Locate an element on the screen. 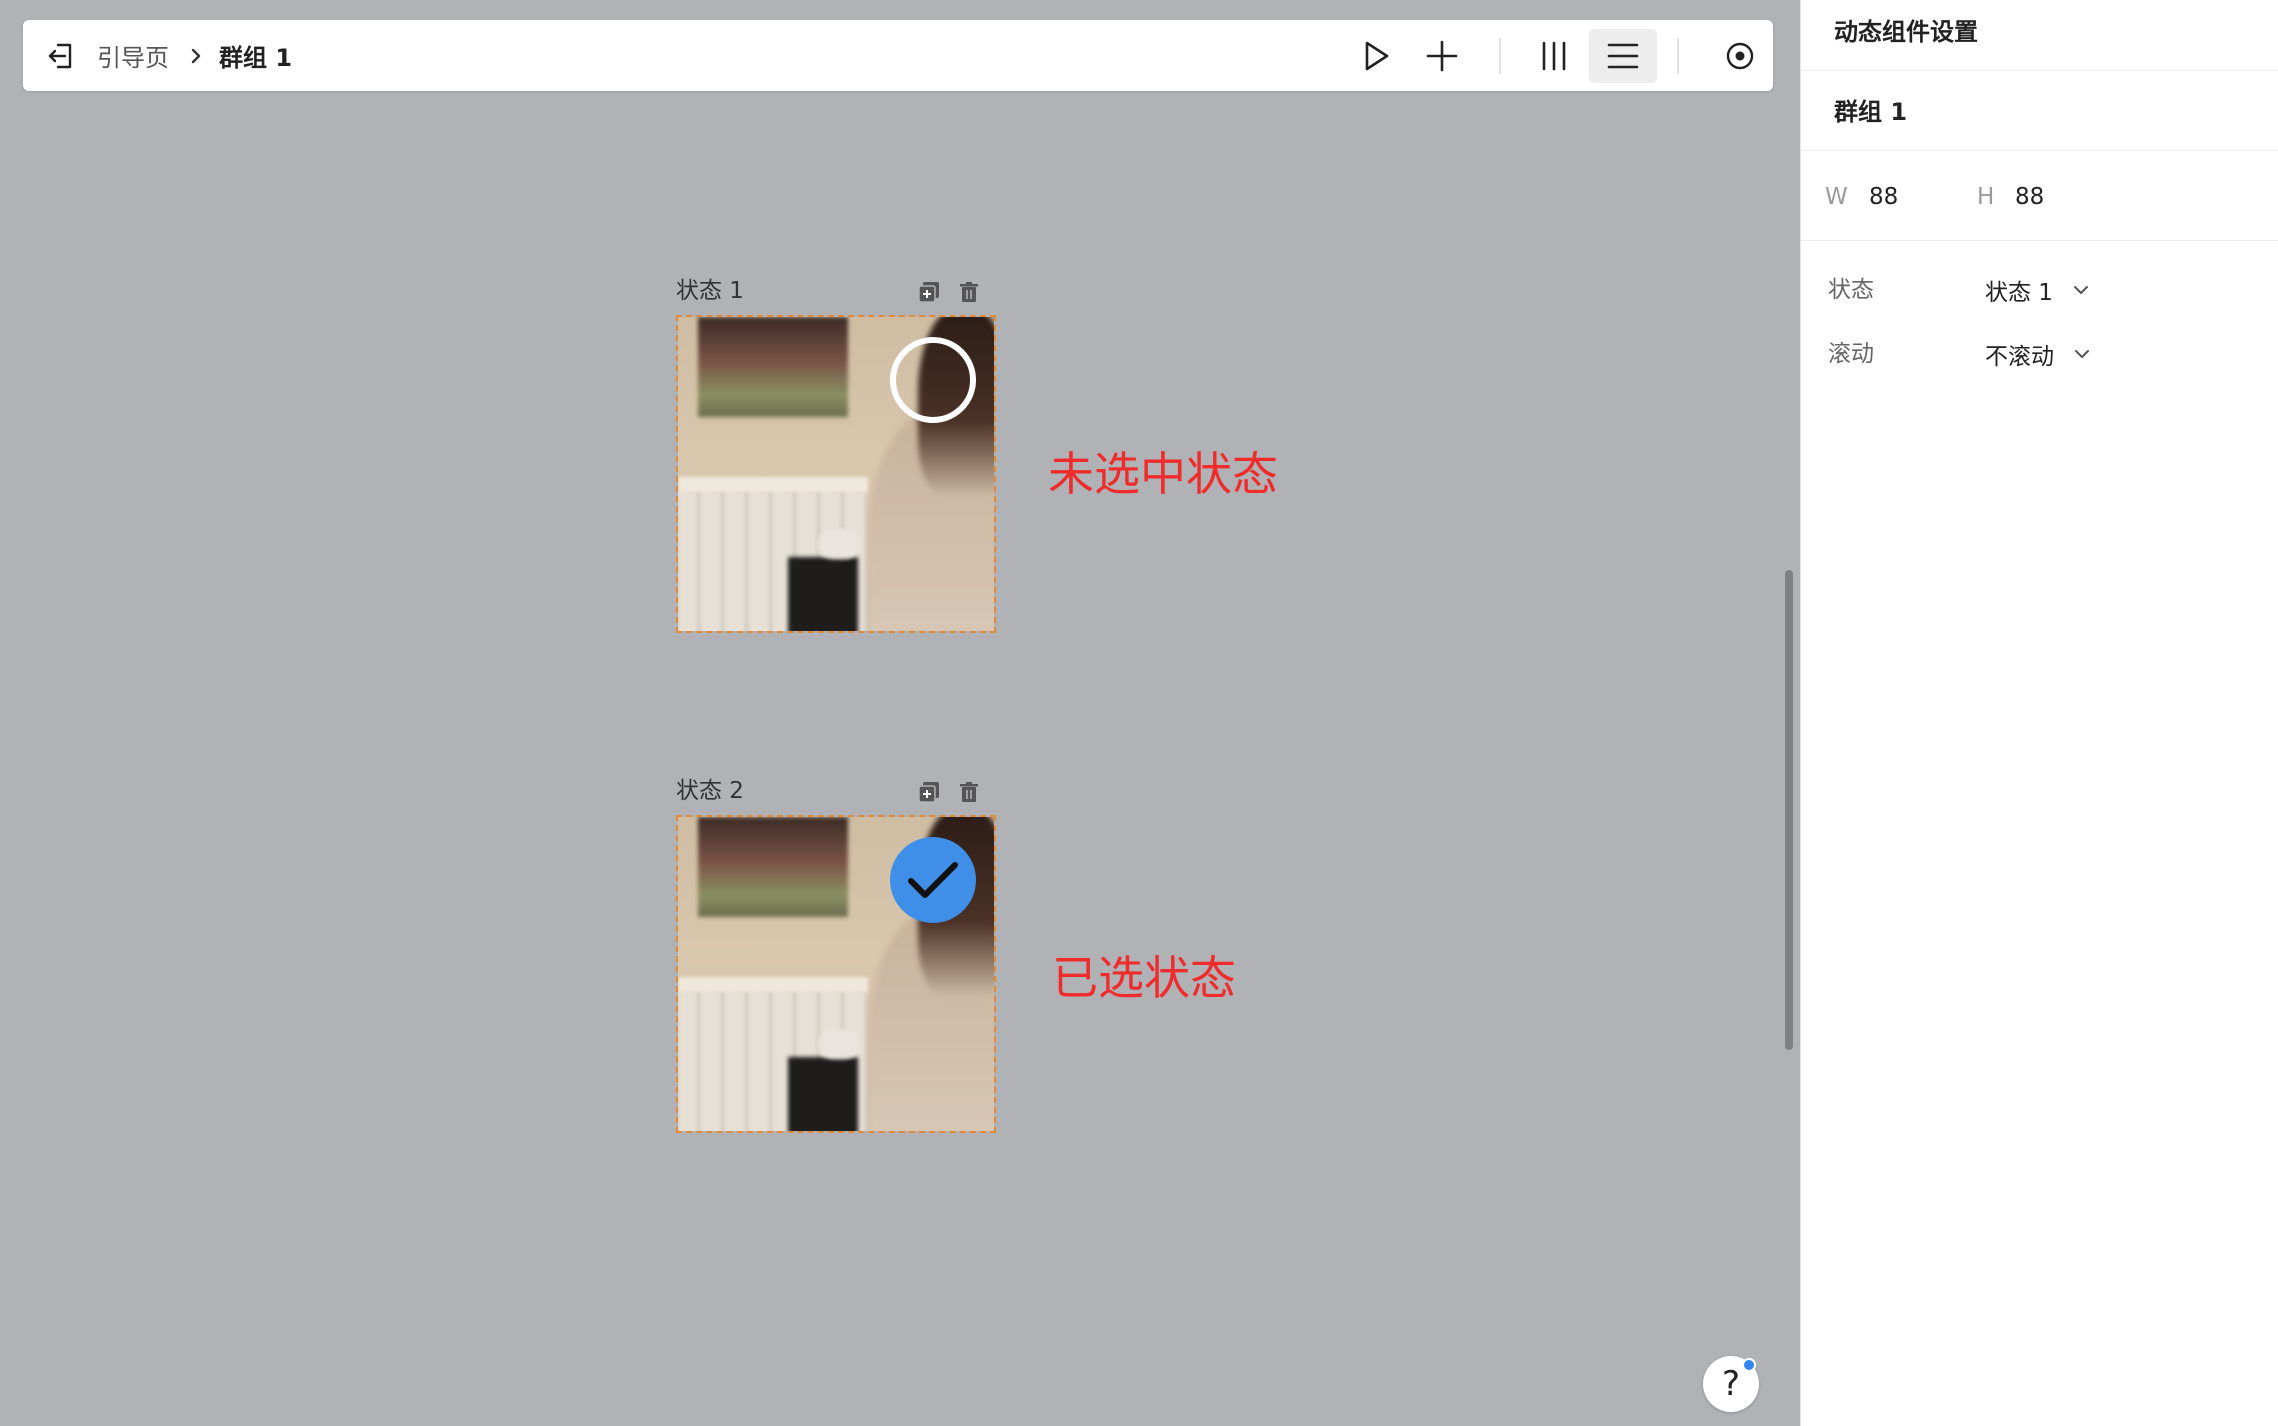 The width and height of the screenshot is (2278, 1426). state-2: 状态 2 is located at coordinates (836, 954).